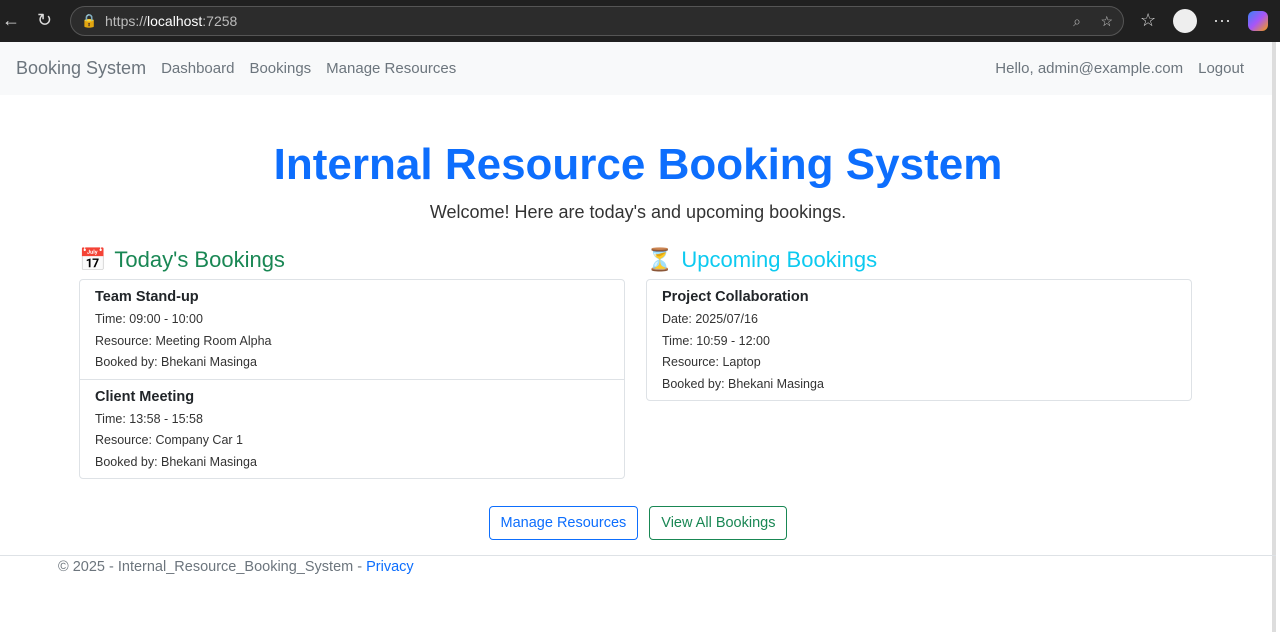 The height and width of the screenshot is (632, 1280). I want to click on back-icon: ←, so click(11, 20).